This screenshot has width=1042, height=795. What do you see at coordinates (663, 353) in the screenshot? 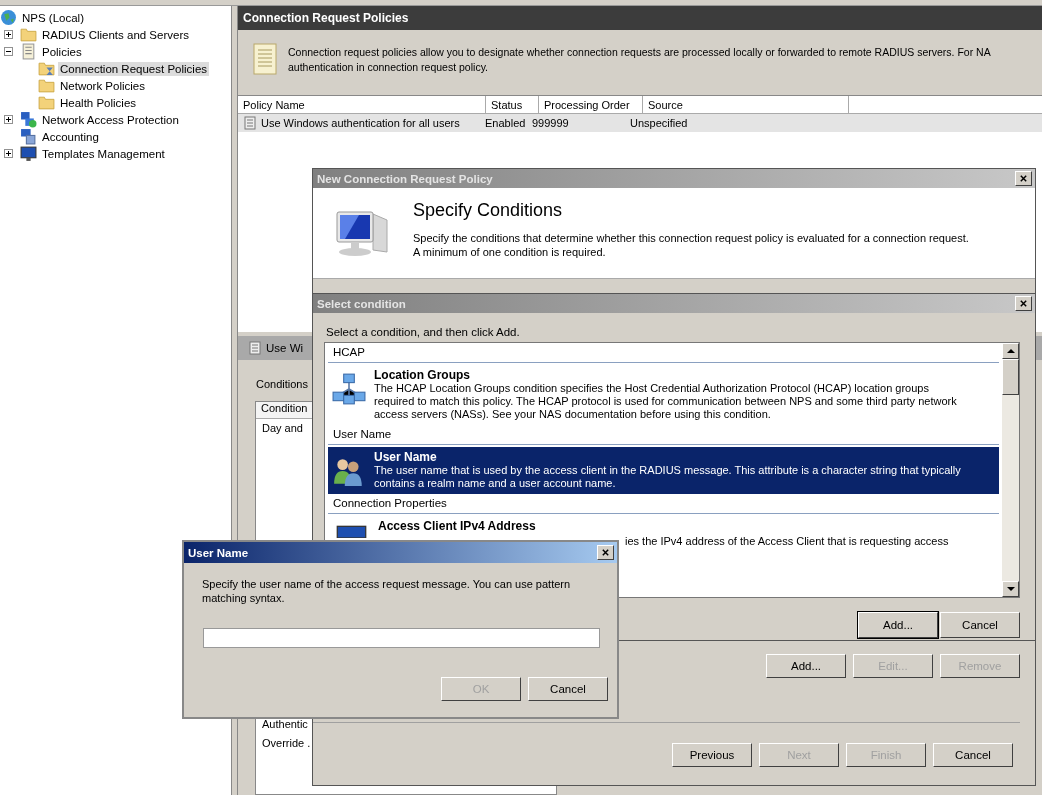
I see `group-header: HCAP` at bounding box center [663, 353].